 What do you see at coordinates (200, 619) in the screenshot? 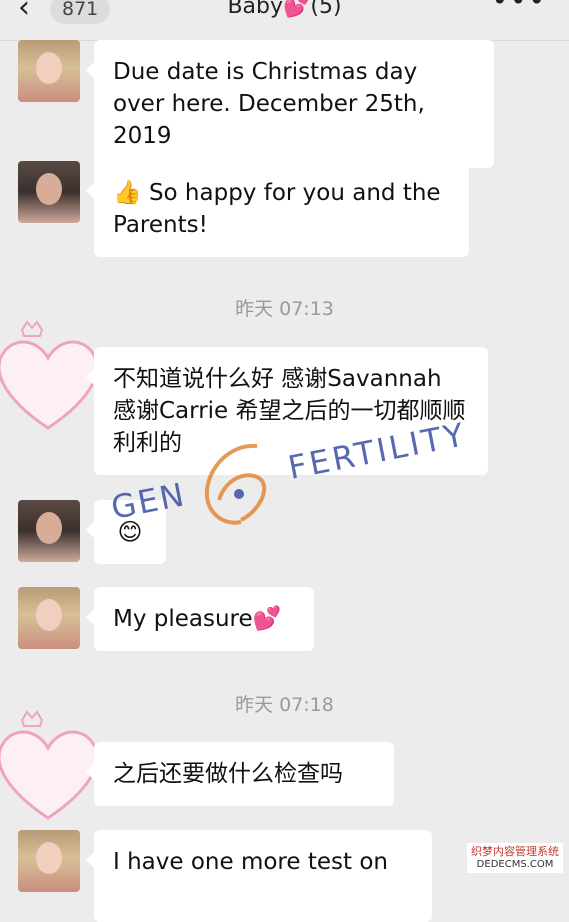
I see `message-bubble: My pleasure💕` at bounding box center [200, 619].